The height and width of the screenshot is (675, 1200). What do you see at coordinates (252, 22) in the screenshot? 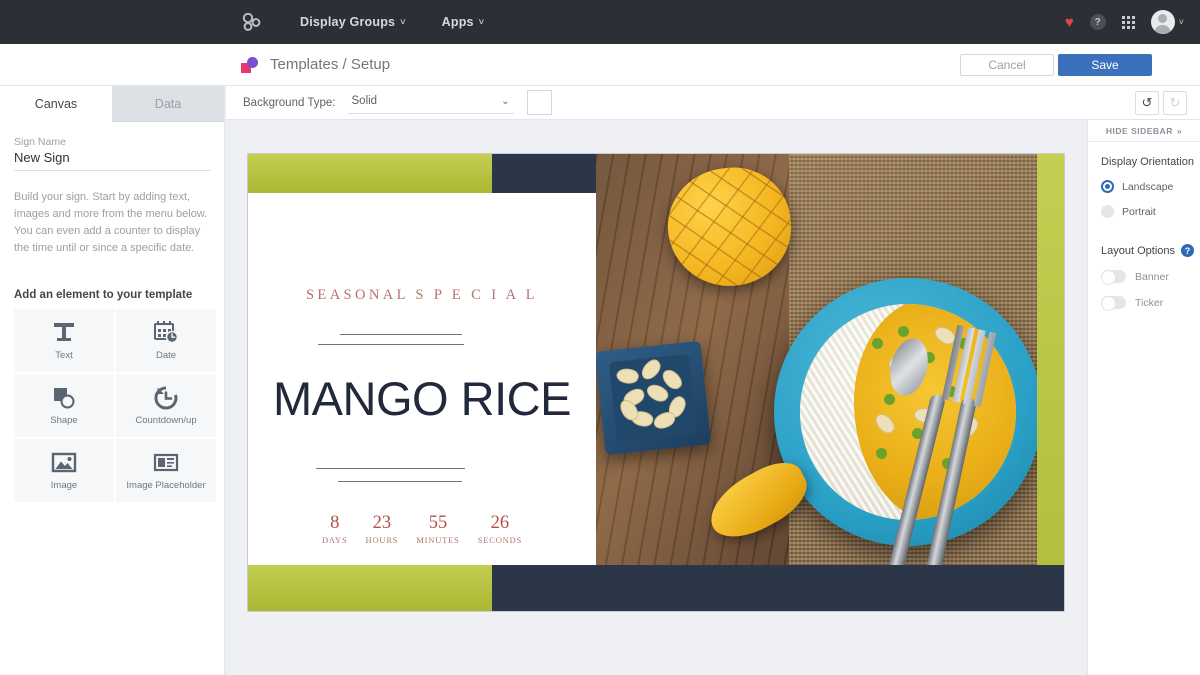
I see `appspace-logo-icon` at bounding box center [252, 22].